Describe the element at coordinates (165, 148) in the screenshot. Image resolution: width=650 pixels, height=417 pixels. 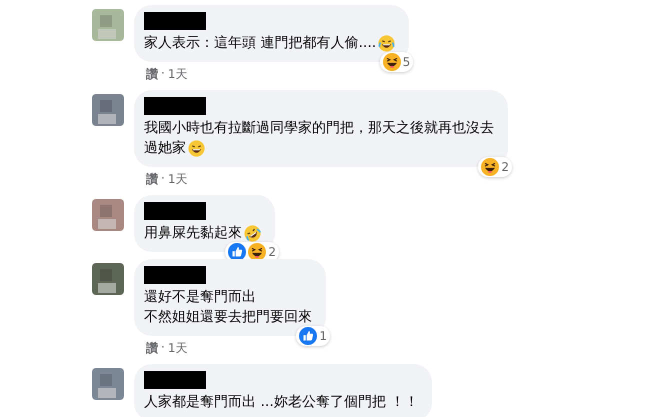
I see `comment-text: 過她家` at that location.